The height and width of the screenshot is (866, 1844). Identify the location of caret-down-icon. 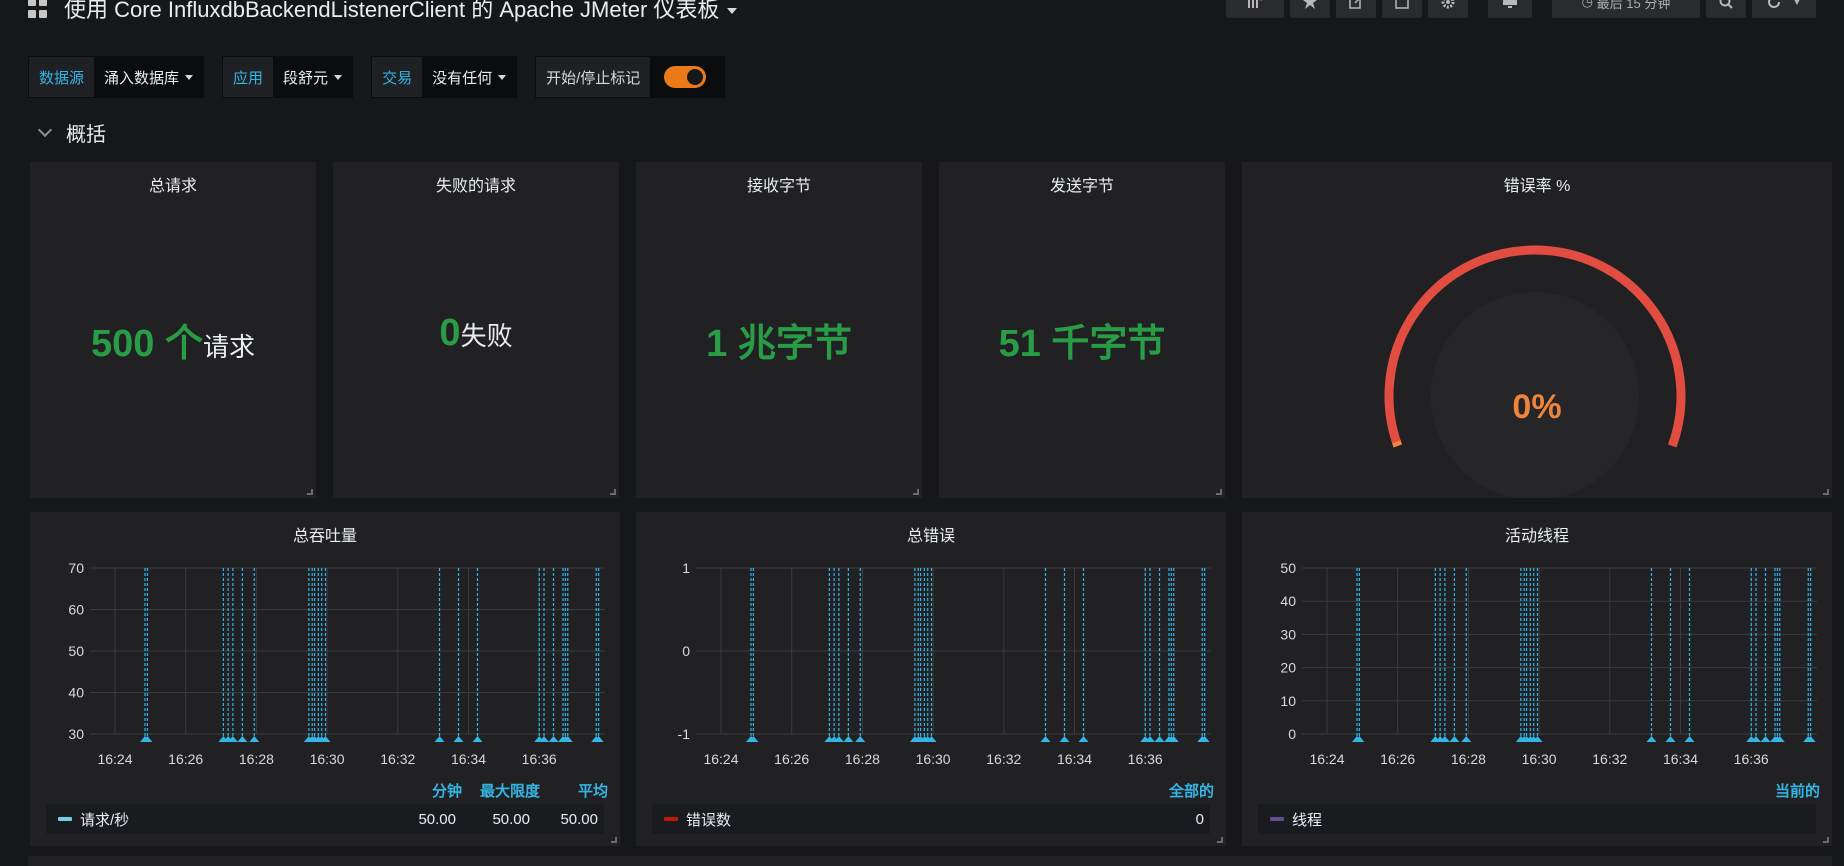
(502, 77).